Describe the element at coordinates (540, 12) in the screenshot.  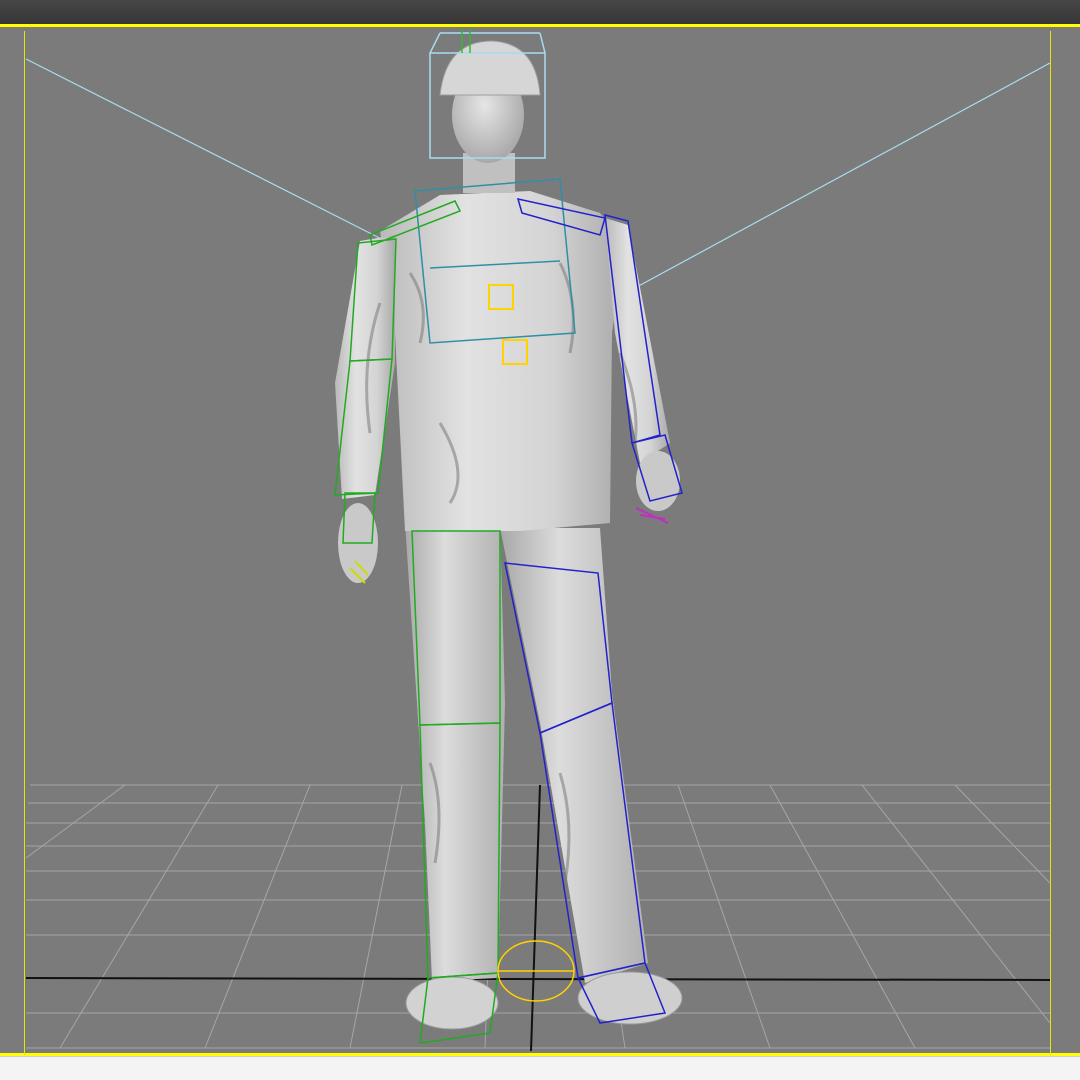
I see `viewport-toolbar` at that location.